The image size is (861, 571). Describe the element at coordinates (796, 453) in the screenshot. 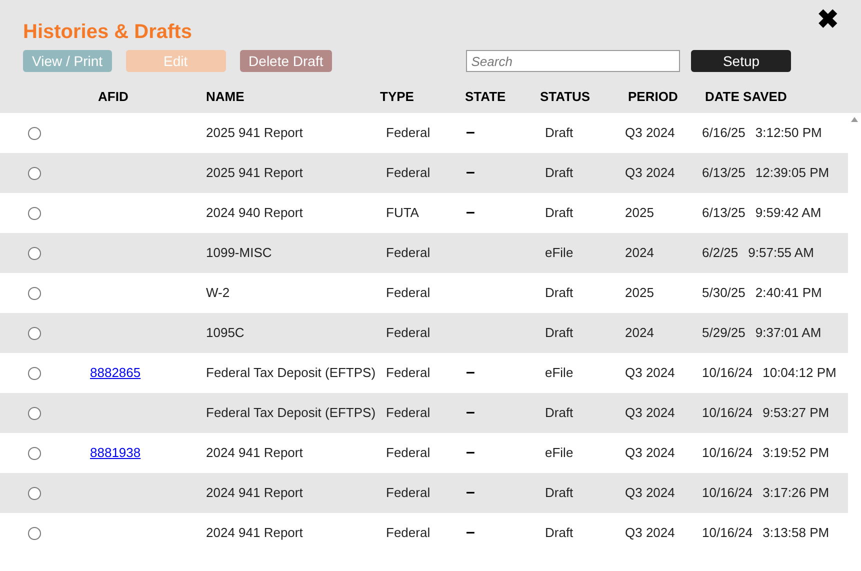

I see `table-cell-text: 3:19:52 PM` at that location.